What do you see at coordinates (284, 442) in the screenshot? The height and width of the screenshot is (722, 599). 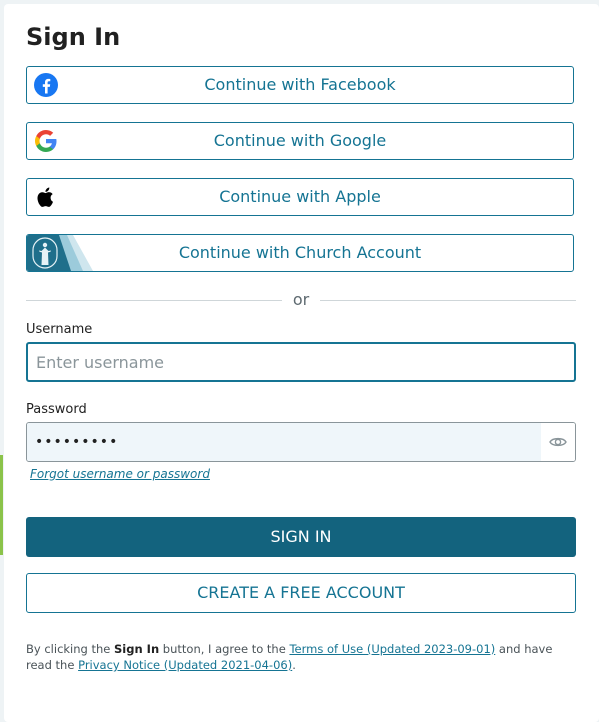 I see `password-input` at bounding box center [284, 442].